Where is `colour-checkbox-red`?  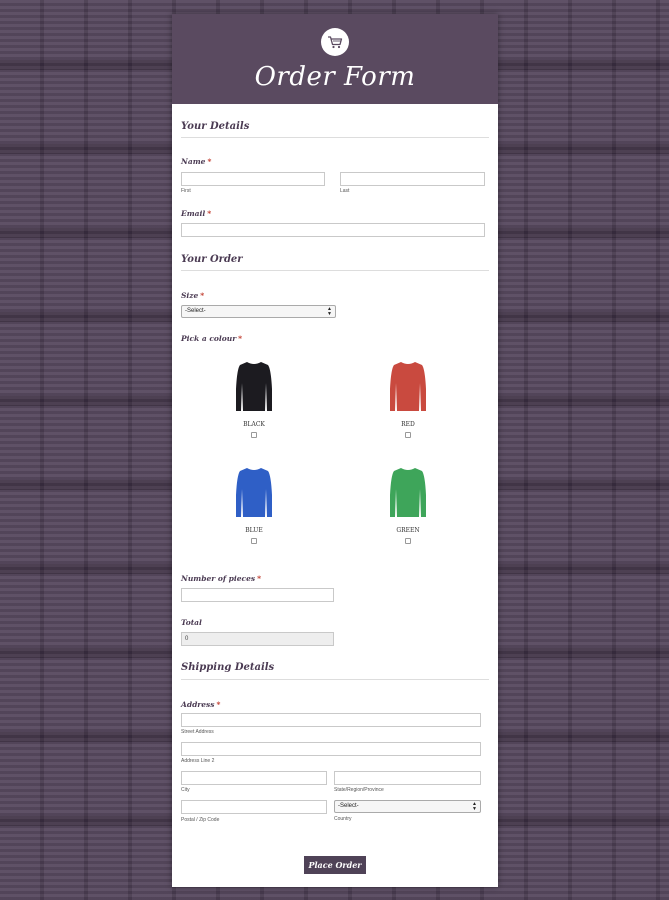
colour-checkbox-red is located at coordinates (408, 435).